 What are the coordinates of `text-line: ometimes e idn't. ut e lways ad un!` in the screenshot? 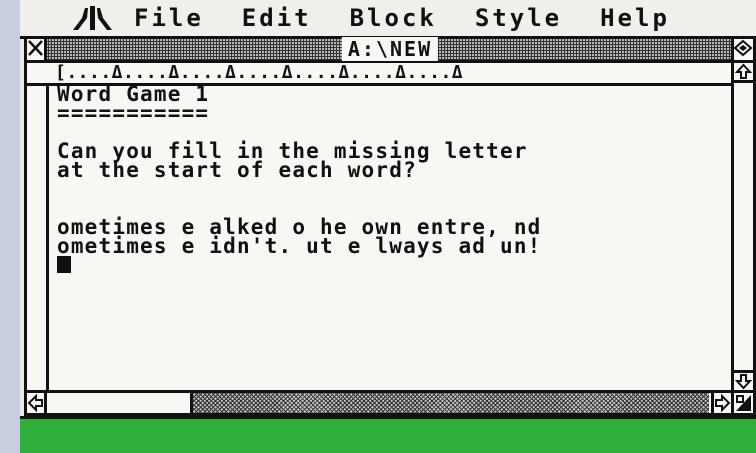 It's located at (299, 246).